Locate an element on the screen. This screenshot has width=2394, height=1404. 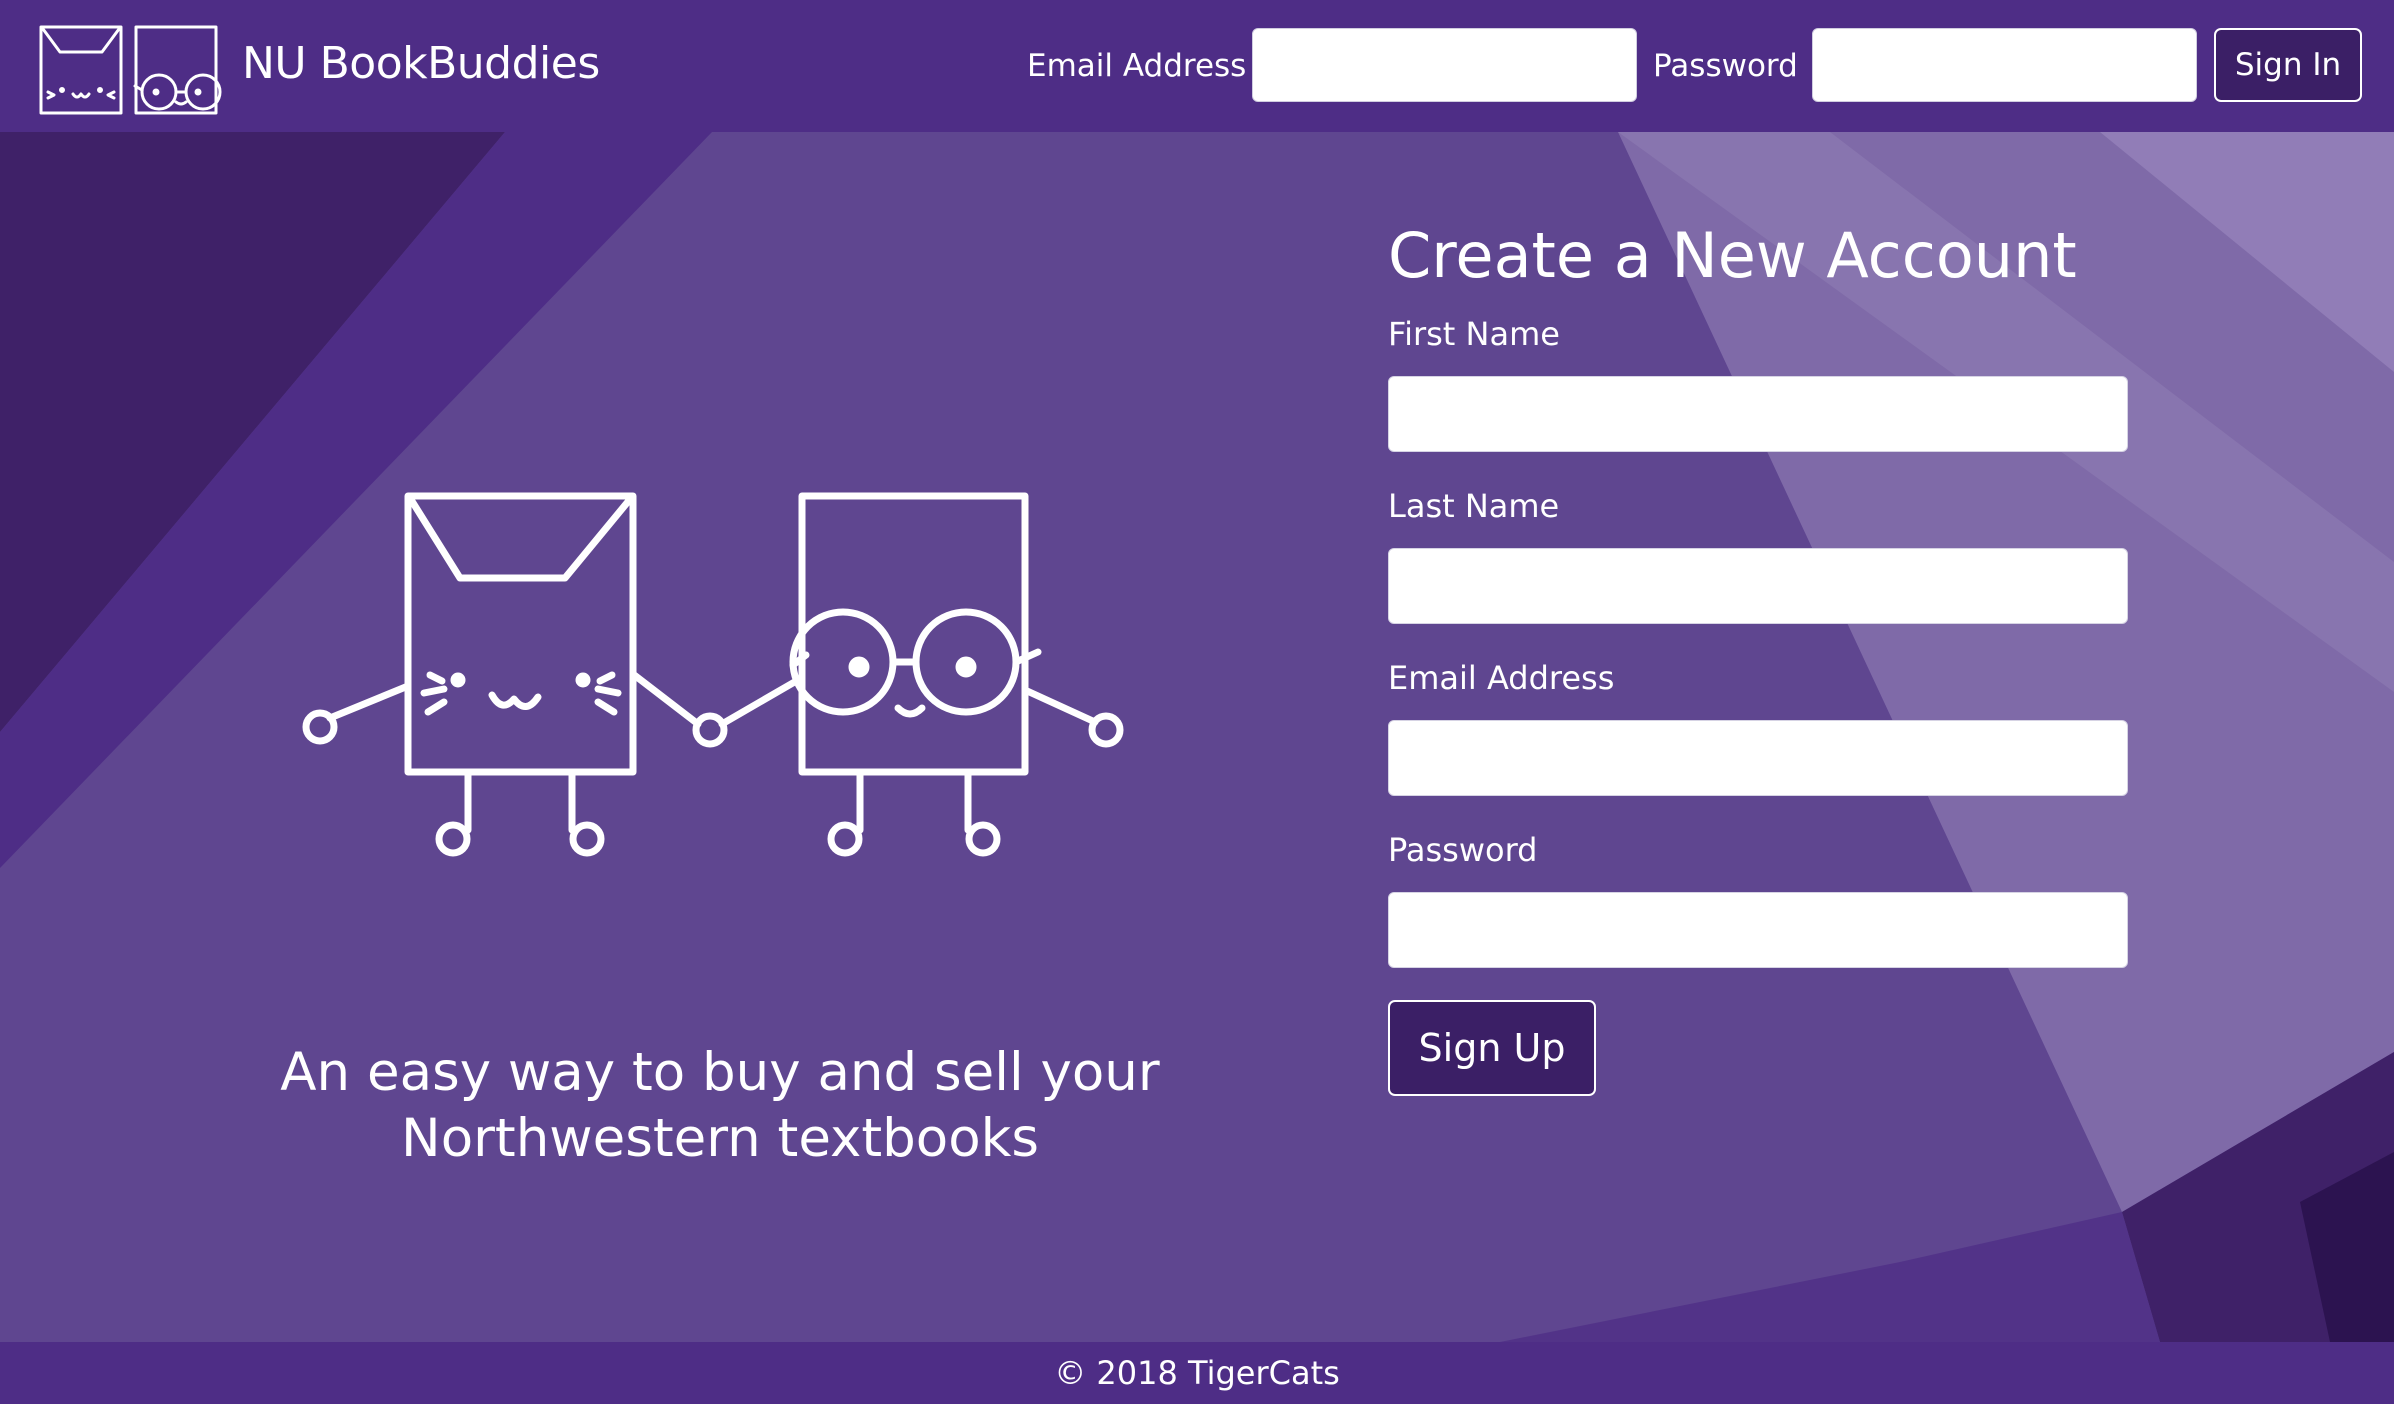
sign-up-button: Sign Up is located at coordinates (1492, 1048).